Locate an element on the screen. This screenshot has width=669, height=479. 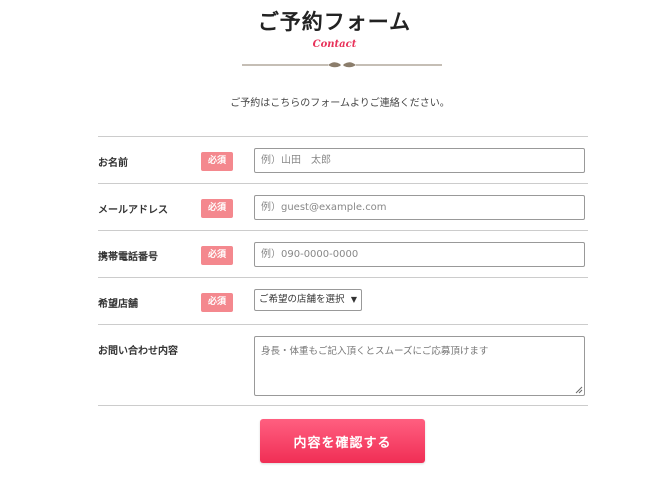
email-label: メールアドレス is located at coordinates (133, 210).